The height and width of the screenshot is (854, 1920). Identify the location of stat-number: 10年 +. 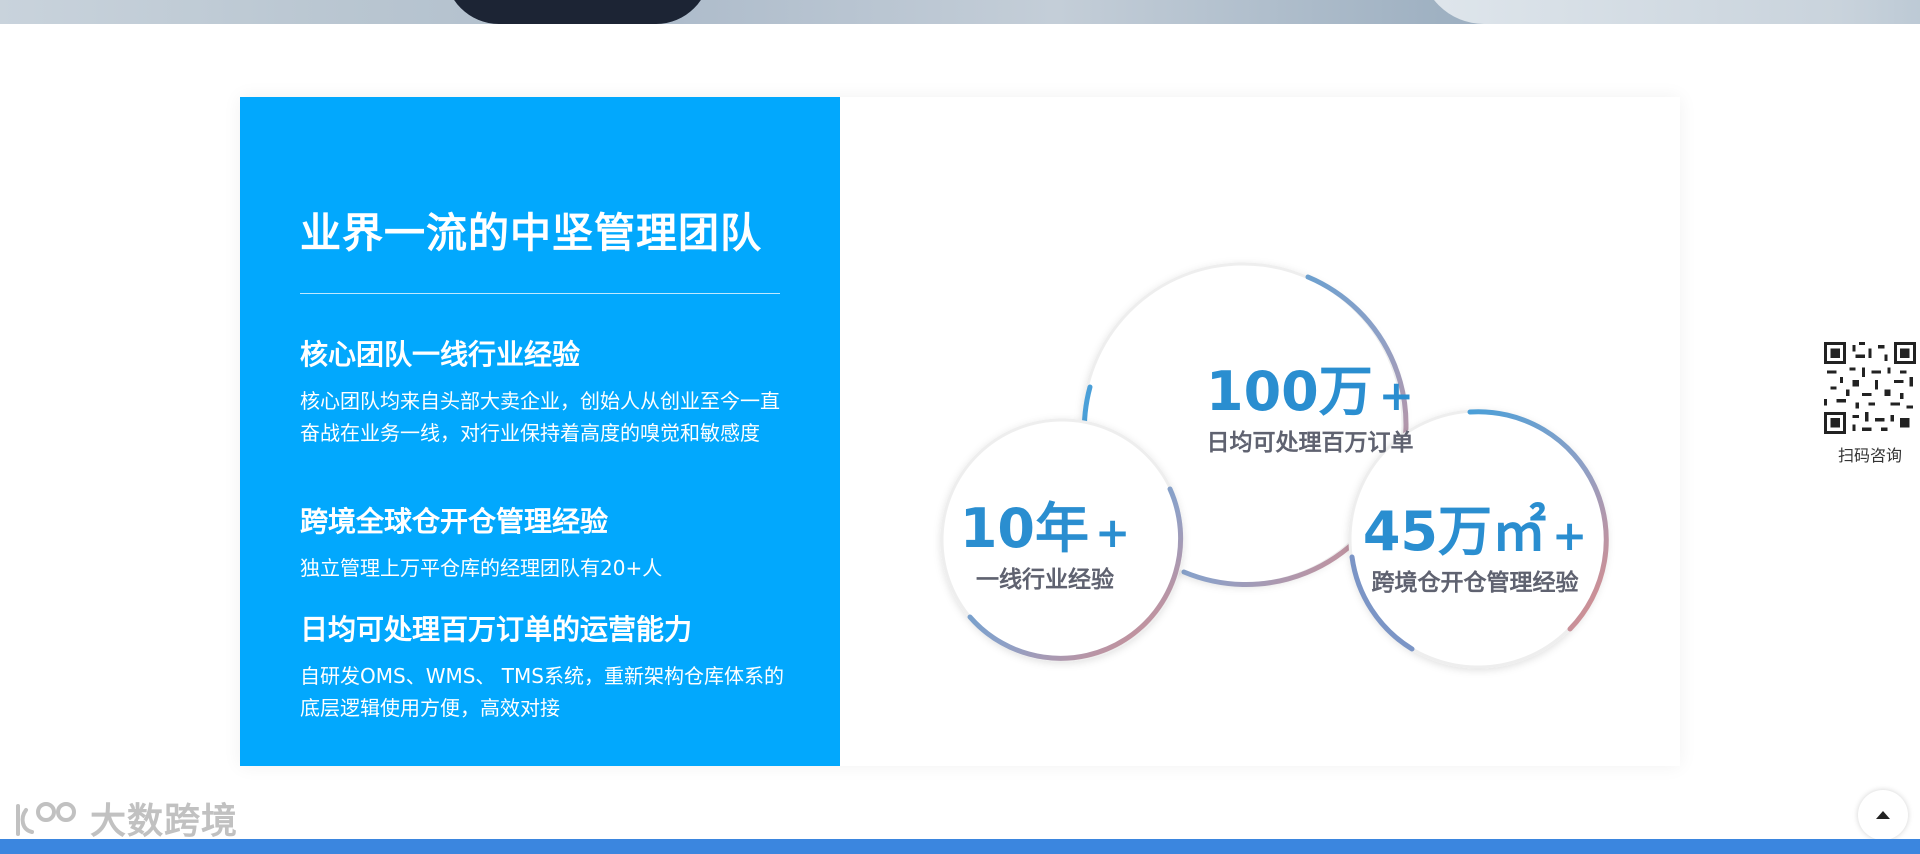
(1045, 528).